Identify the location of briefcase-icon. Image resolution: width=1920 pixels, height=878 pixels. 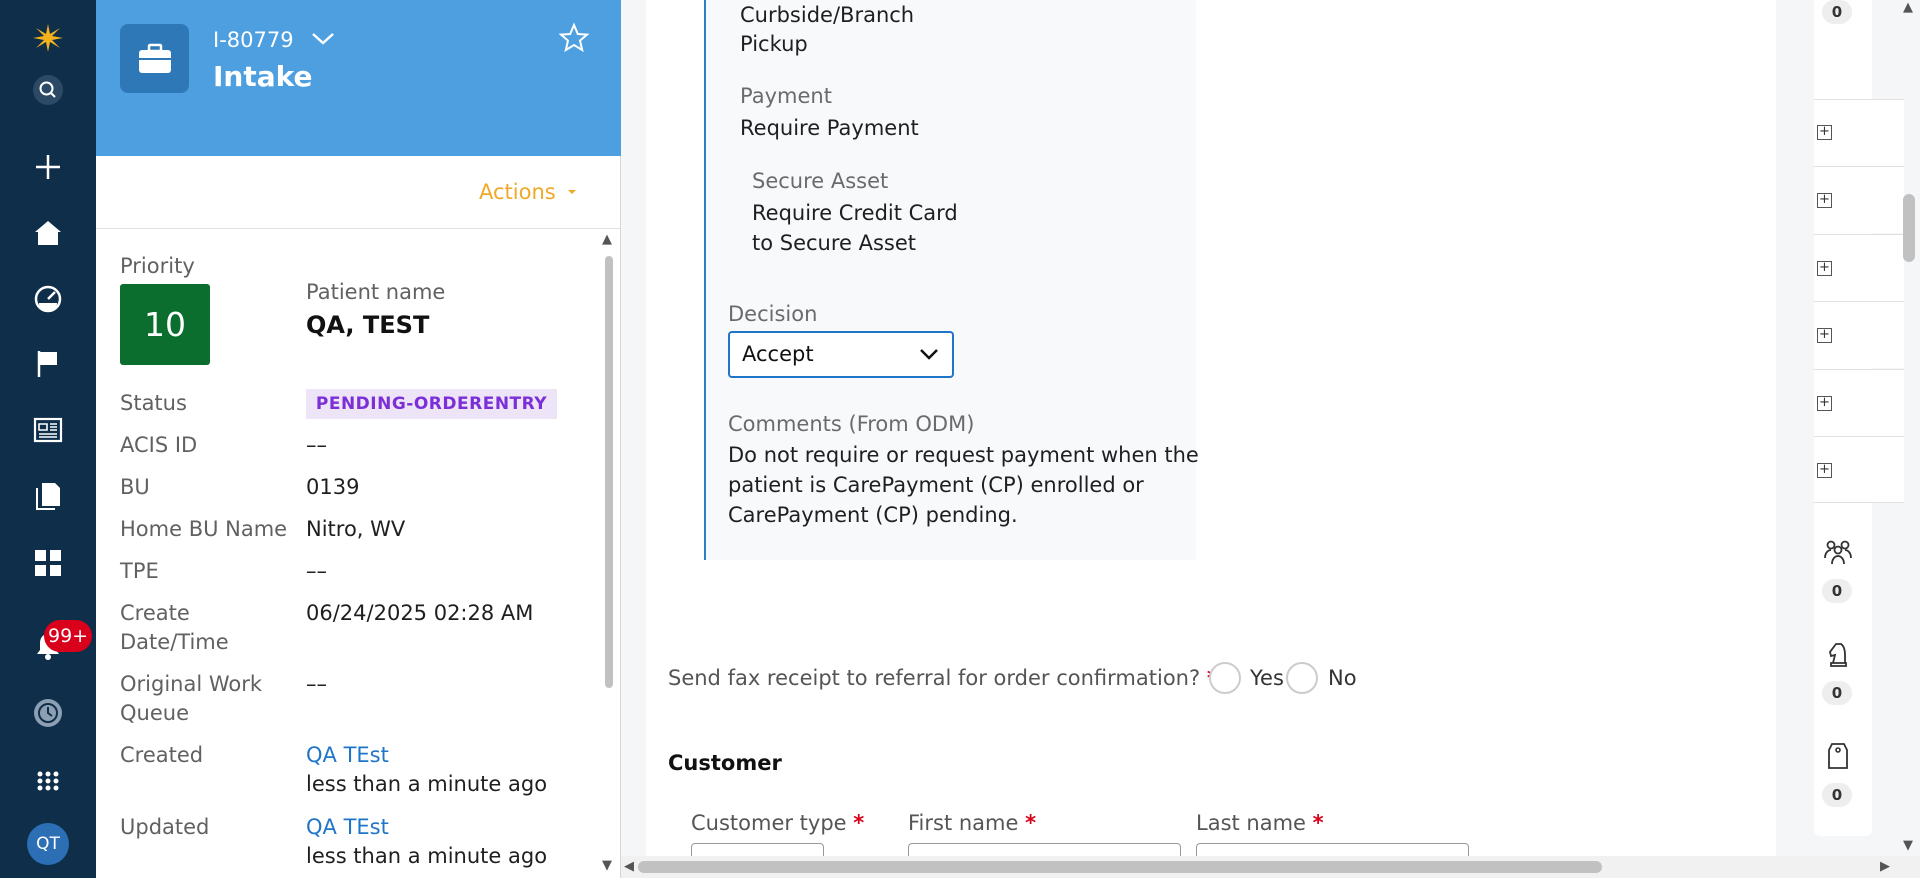
(154, 58).